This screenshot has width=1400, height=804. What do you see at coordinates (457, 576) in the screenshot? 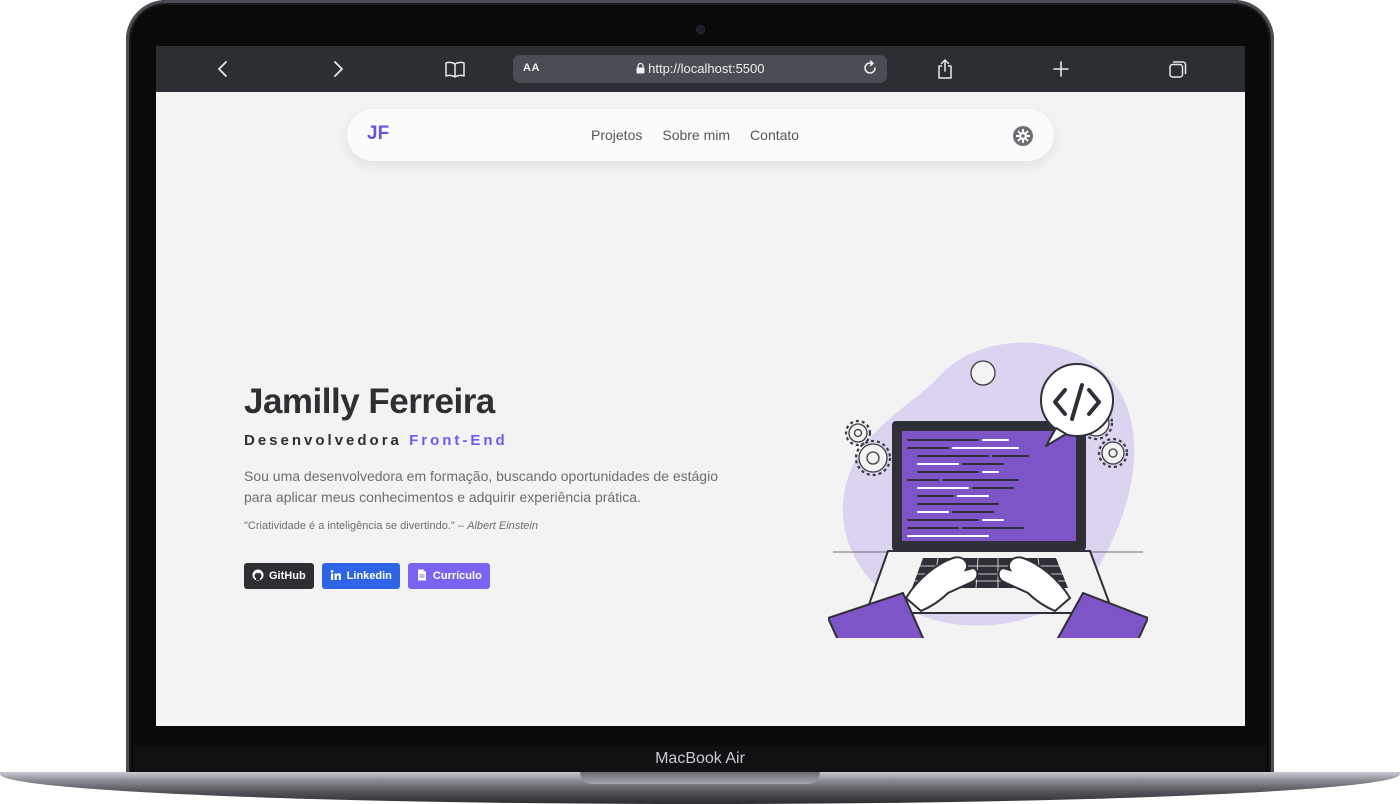
I see `curriculo-label: Currículo` at bounding box center [457, 576].